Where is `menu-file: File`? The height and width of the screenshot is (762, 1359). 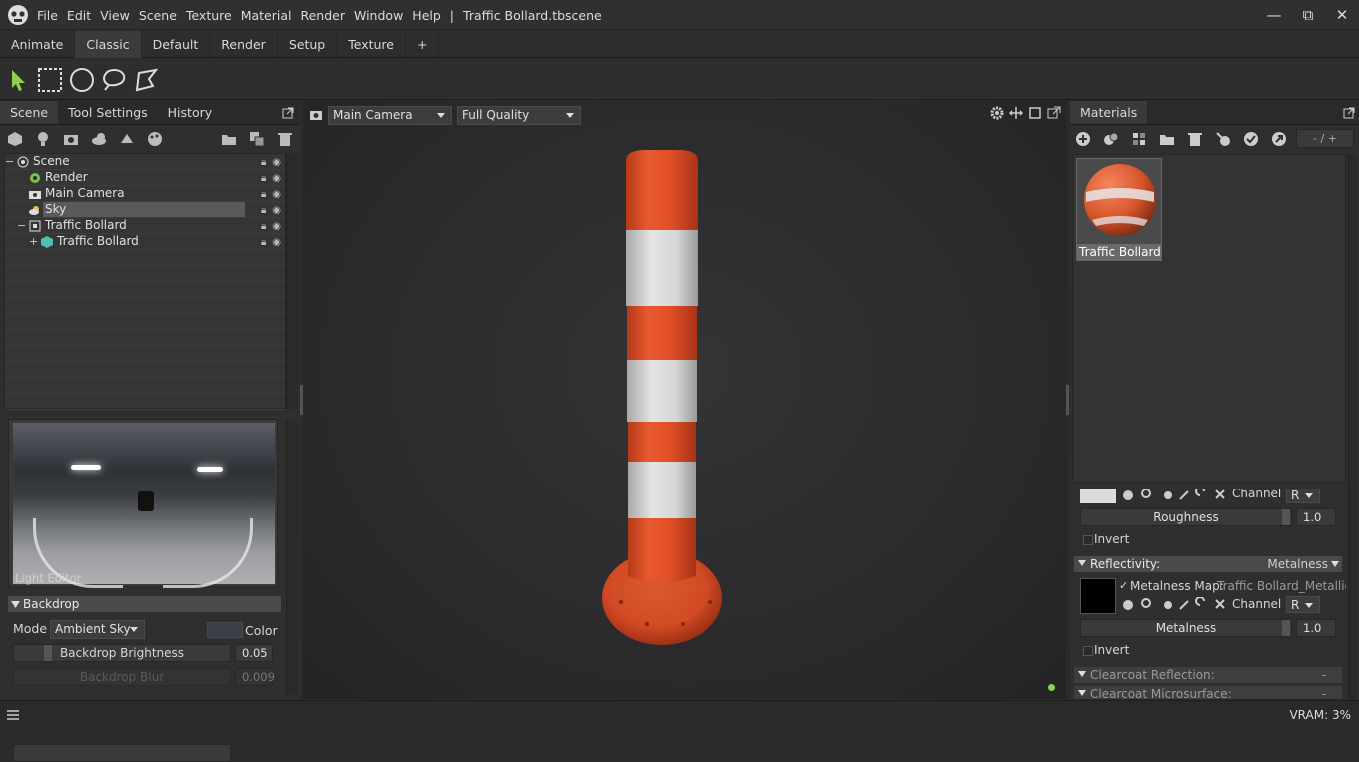 menu-file: File is located at coordinates (47, 15).